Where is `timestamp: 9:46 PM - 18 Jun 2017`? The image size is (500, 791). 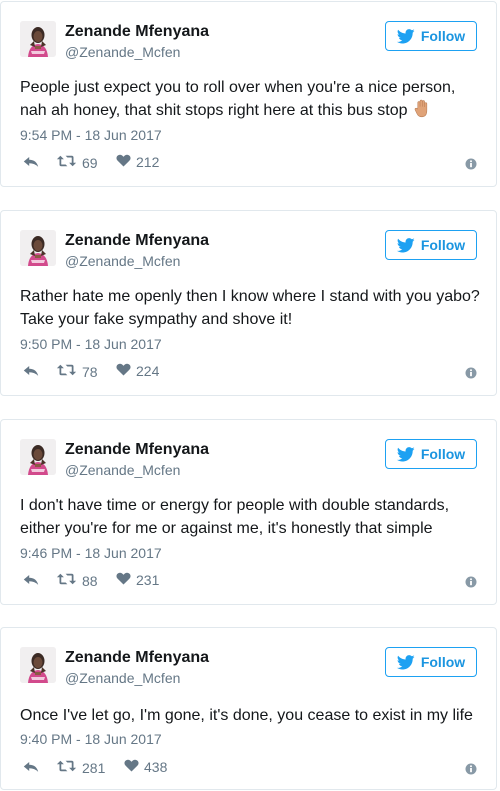 timestamp: 9:46 PM - 18 Jun 2017 is located at coordinates (91, 553).